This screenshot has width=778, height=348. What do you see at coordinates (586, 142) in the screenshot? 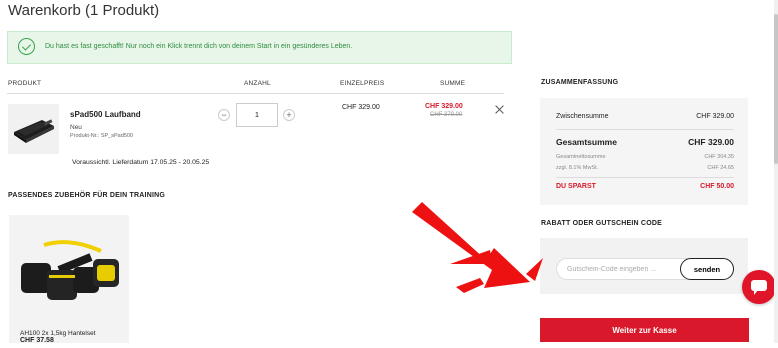
I see `total-label: Gesamtsumme` at bounding box center [586, 142].